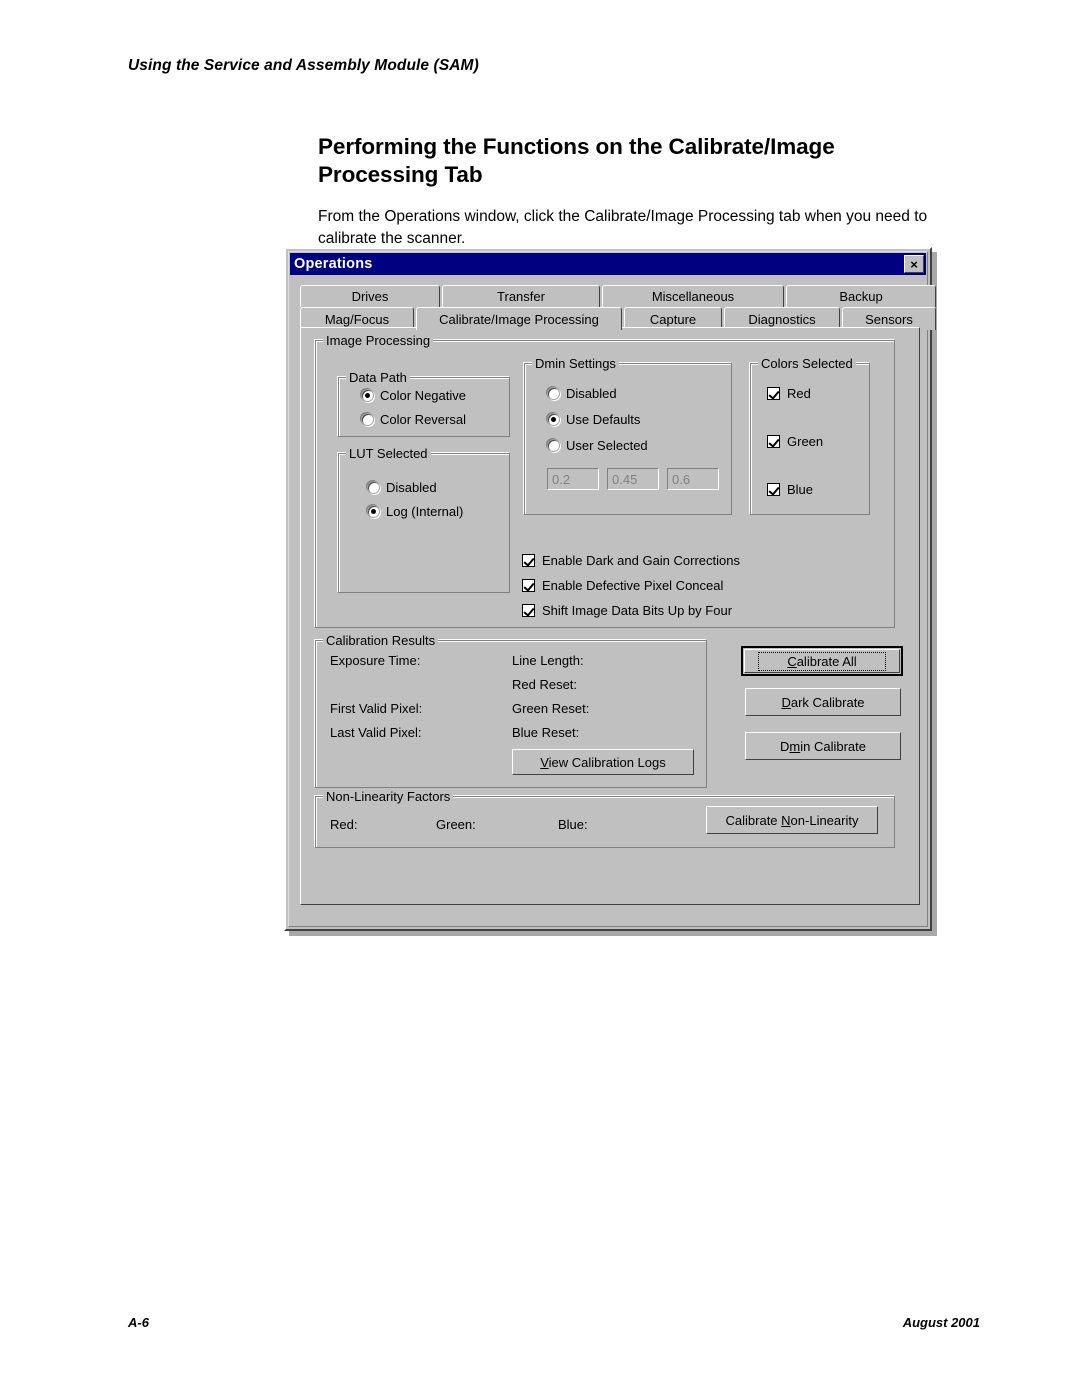  What do you see at coordinates (607, 445) in the screenshot?
I see `option-label: User Selected` at bounding box center [607, 445].